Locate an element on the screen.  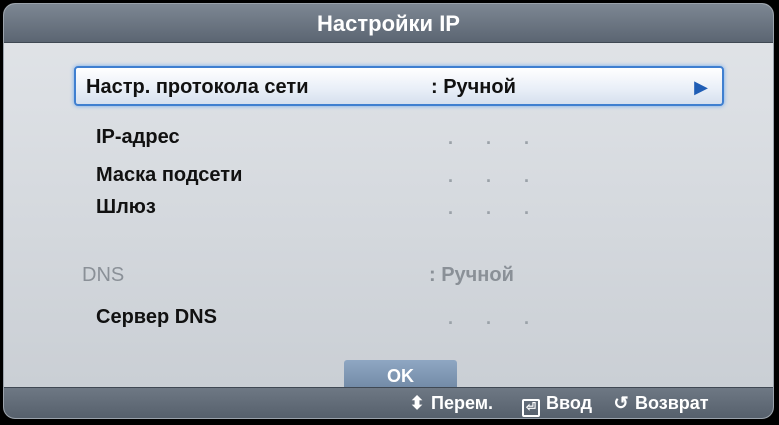
dns-server-value: . . . is located at coordinates (496, 318).